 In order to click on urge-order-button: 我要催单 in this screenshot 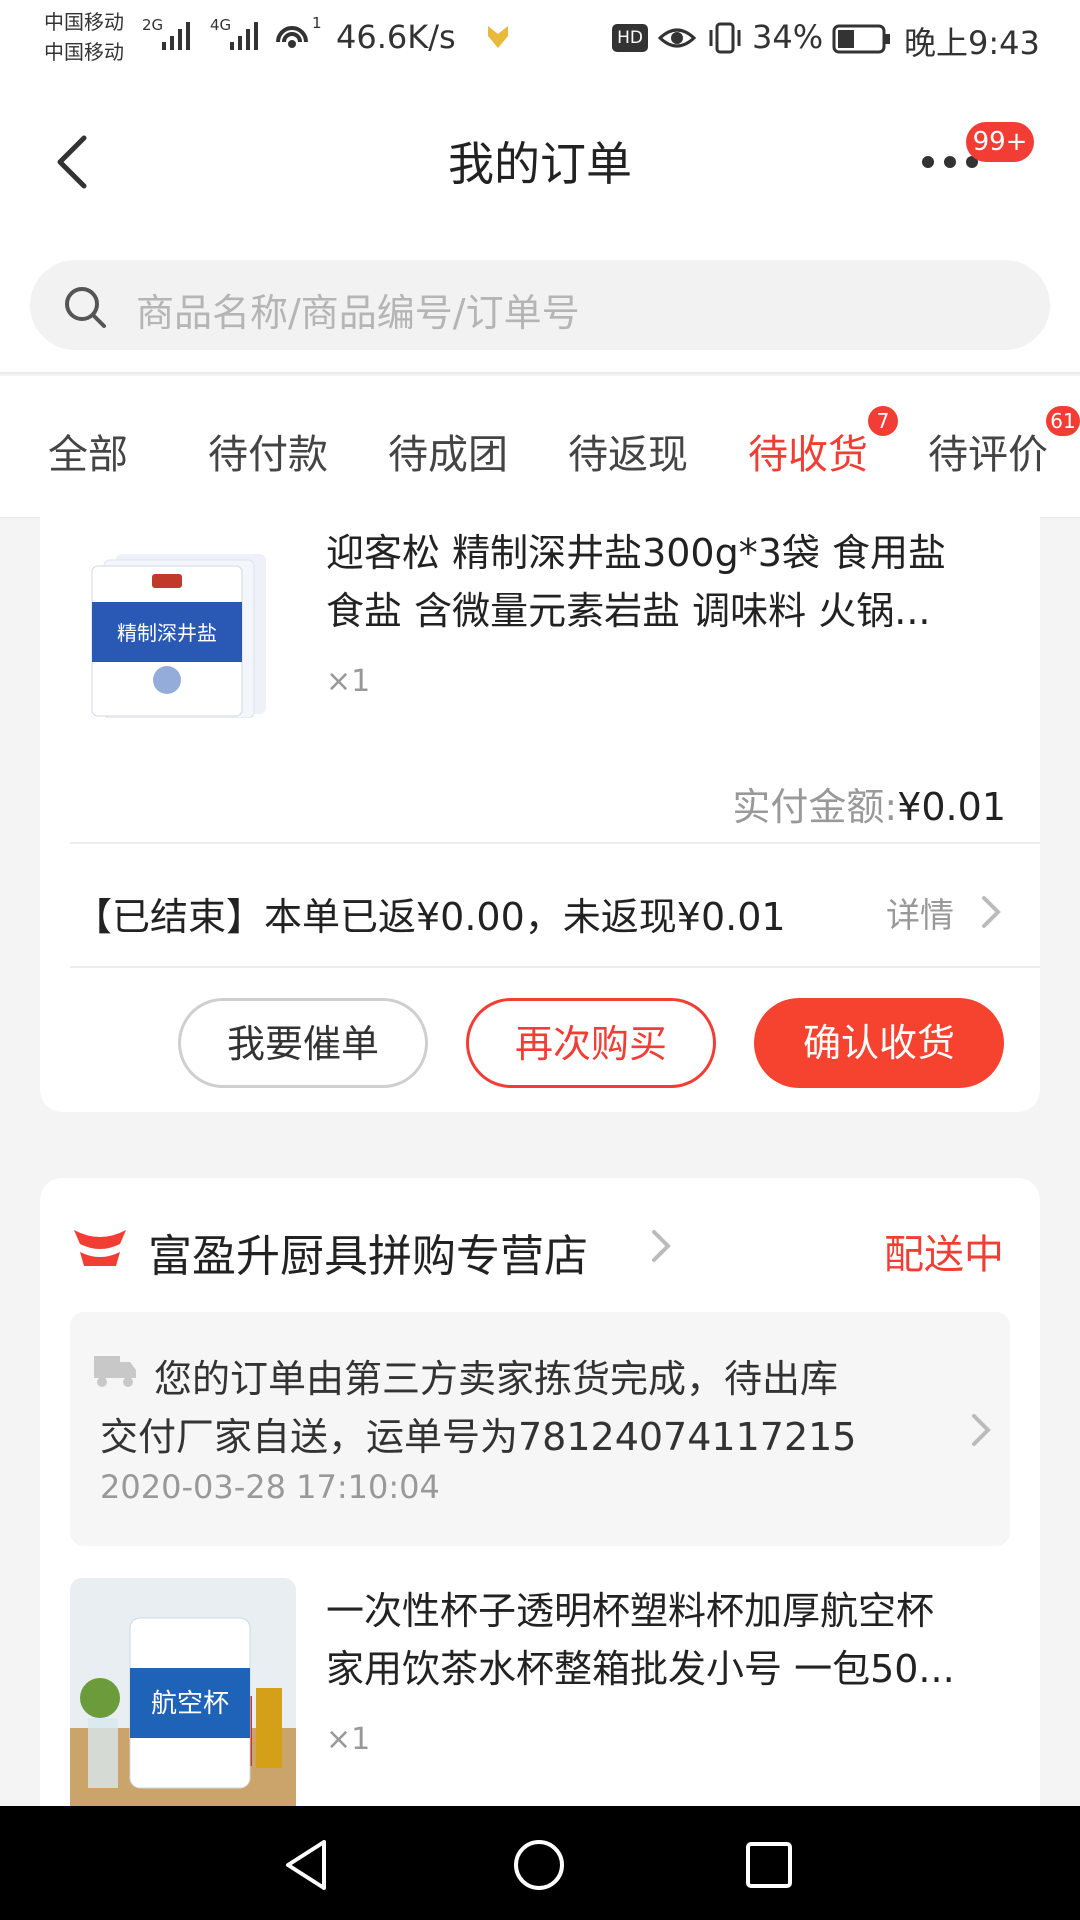, I will do `click(303, 1043)`.